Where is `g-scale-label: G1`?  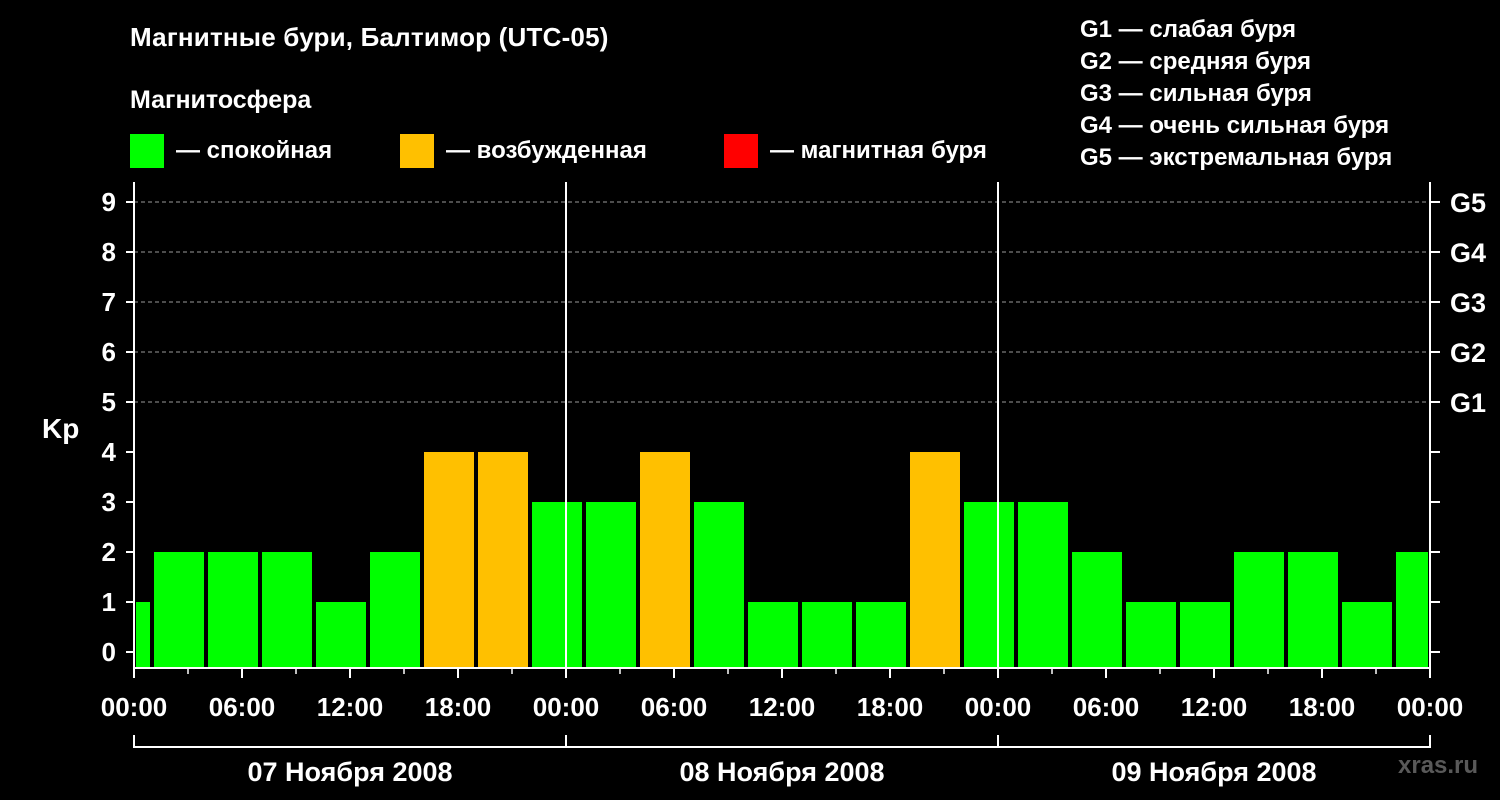
g-scale-label: G1 is located at coordinates (1468, 403).